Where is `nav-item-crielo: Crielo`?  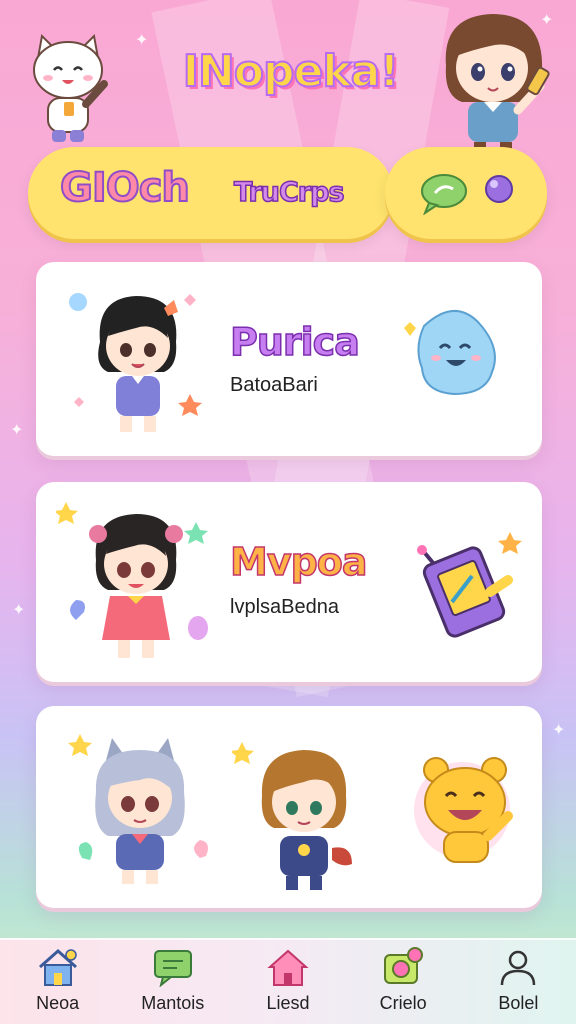 nav-item-crielo: Crielo is located at coordinates (403, 981).